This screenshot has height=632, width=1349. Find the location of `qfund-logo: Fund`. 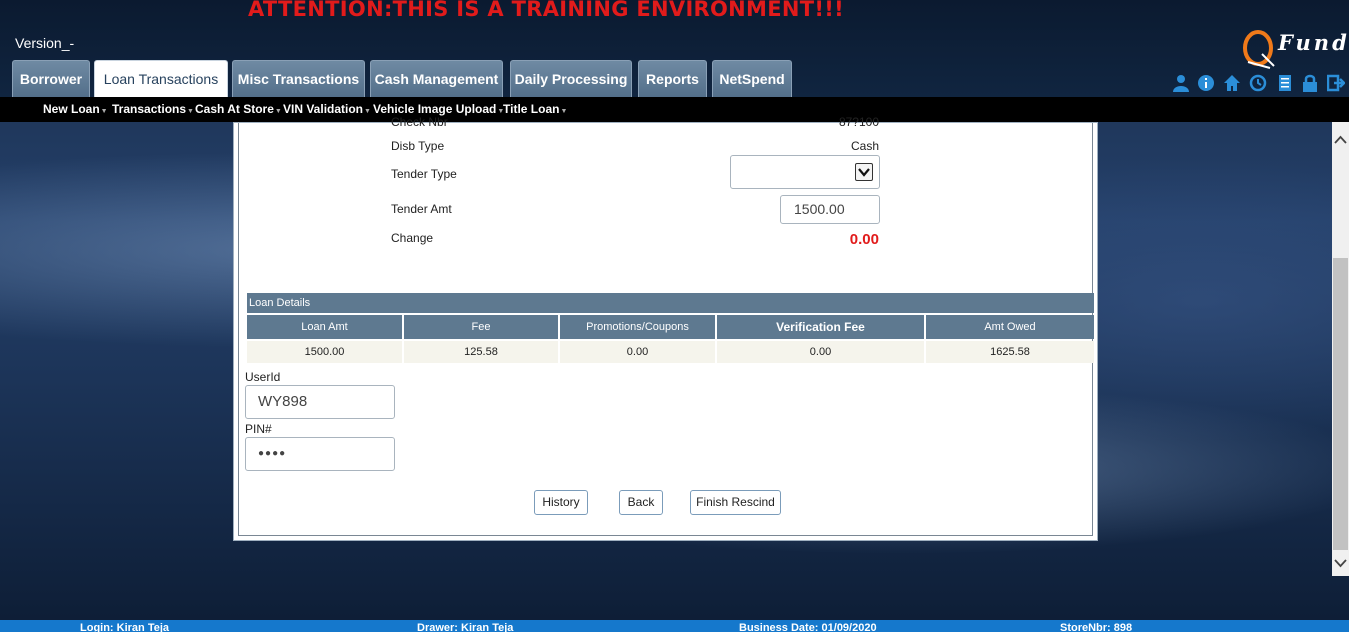

qfund-logo: Fund is located at coordinates (1293, 50).